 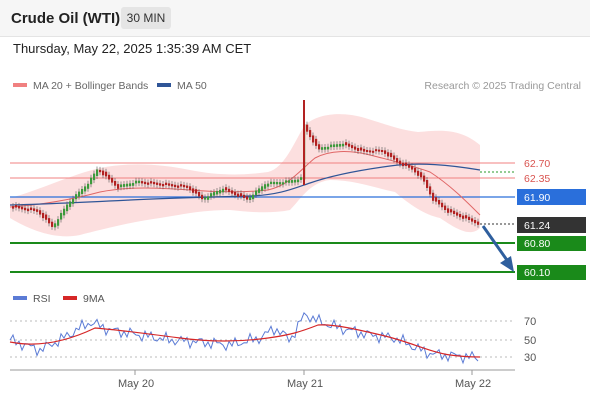 What do you see at coordinates (473, 384) in the screenshot?
I see `x-axis-label-may22: May 22` at bounding box center [473, 384].